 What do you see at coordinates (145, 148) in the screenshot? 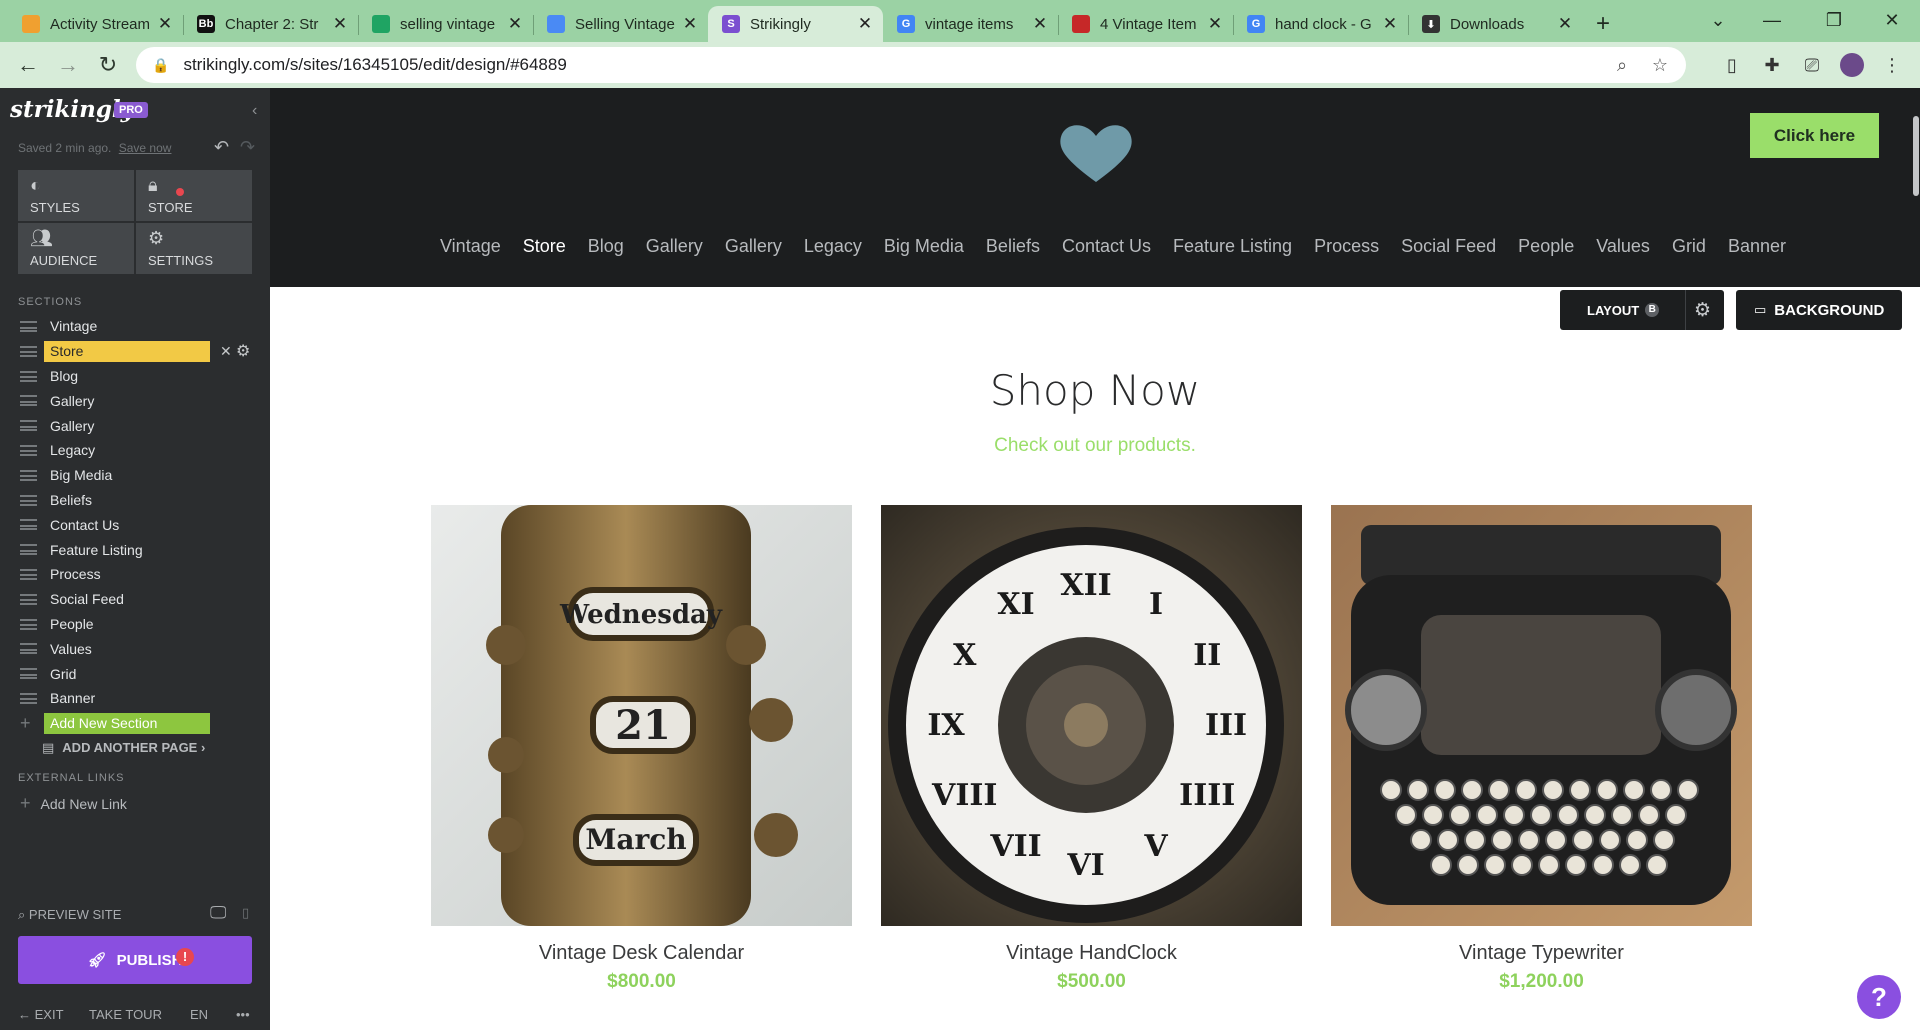
I see `save-now-link: Save now` at bounding box center [145, 148].